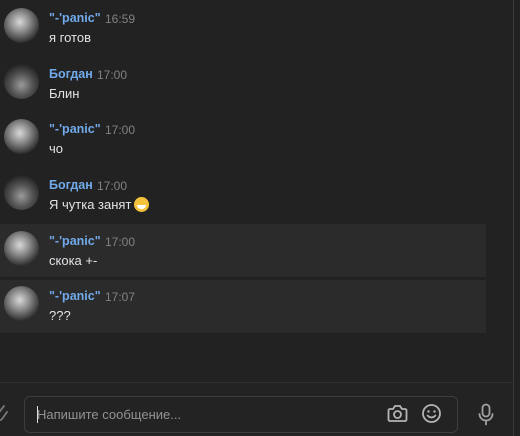 The image size is (520, 436). Describe the element at coordinates (56, 148) in the screenshot. I see `message-text: чо` at that location.